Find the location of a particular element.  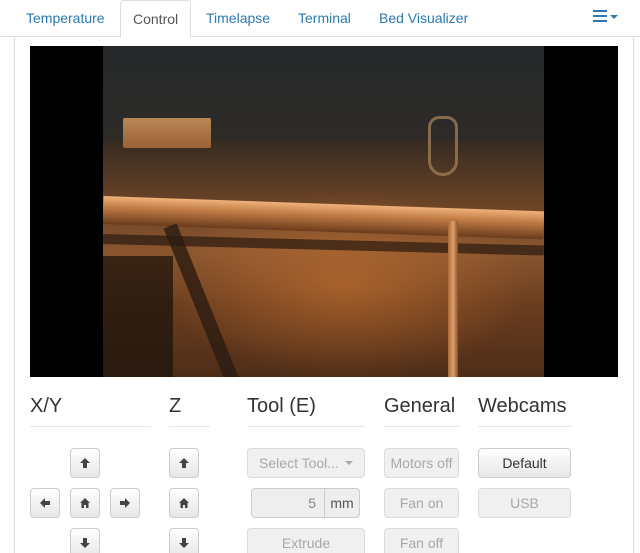

extrude-amount-input: 5 is located at coordinates (287, 503).